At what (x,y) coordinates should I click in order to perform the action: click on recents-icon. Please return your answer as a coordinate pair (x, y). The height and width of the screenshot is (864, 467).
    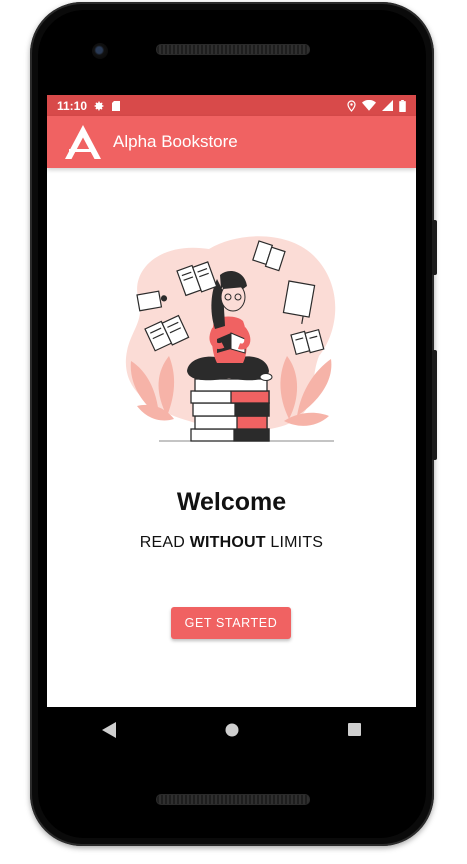
    Looking at the image, I should click on (354, 729).